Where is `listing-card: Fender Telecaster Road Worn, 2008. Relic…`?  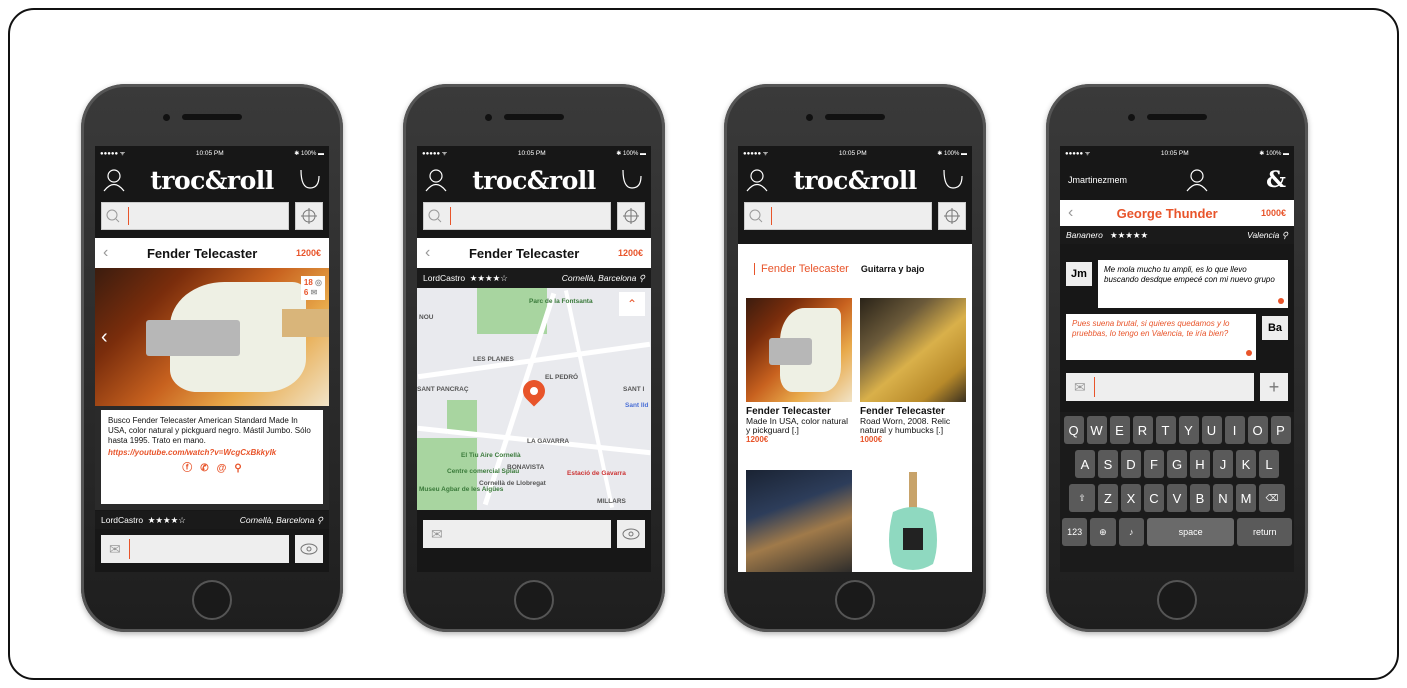
listing-card: Fender Telecaster Road Worn, 2008. Relic… is located at coordinates (913, 371).